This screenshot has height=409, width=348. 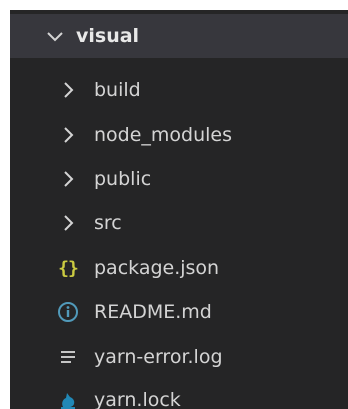 What do you see at coordinates (179, 36) in the screenshot?
I see `tree-root-folder-visual: visual` at bounding box center [179, 36].